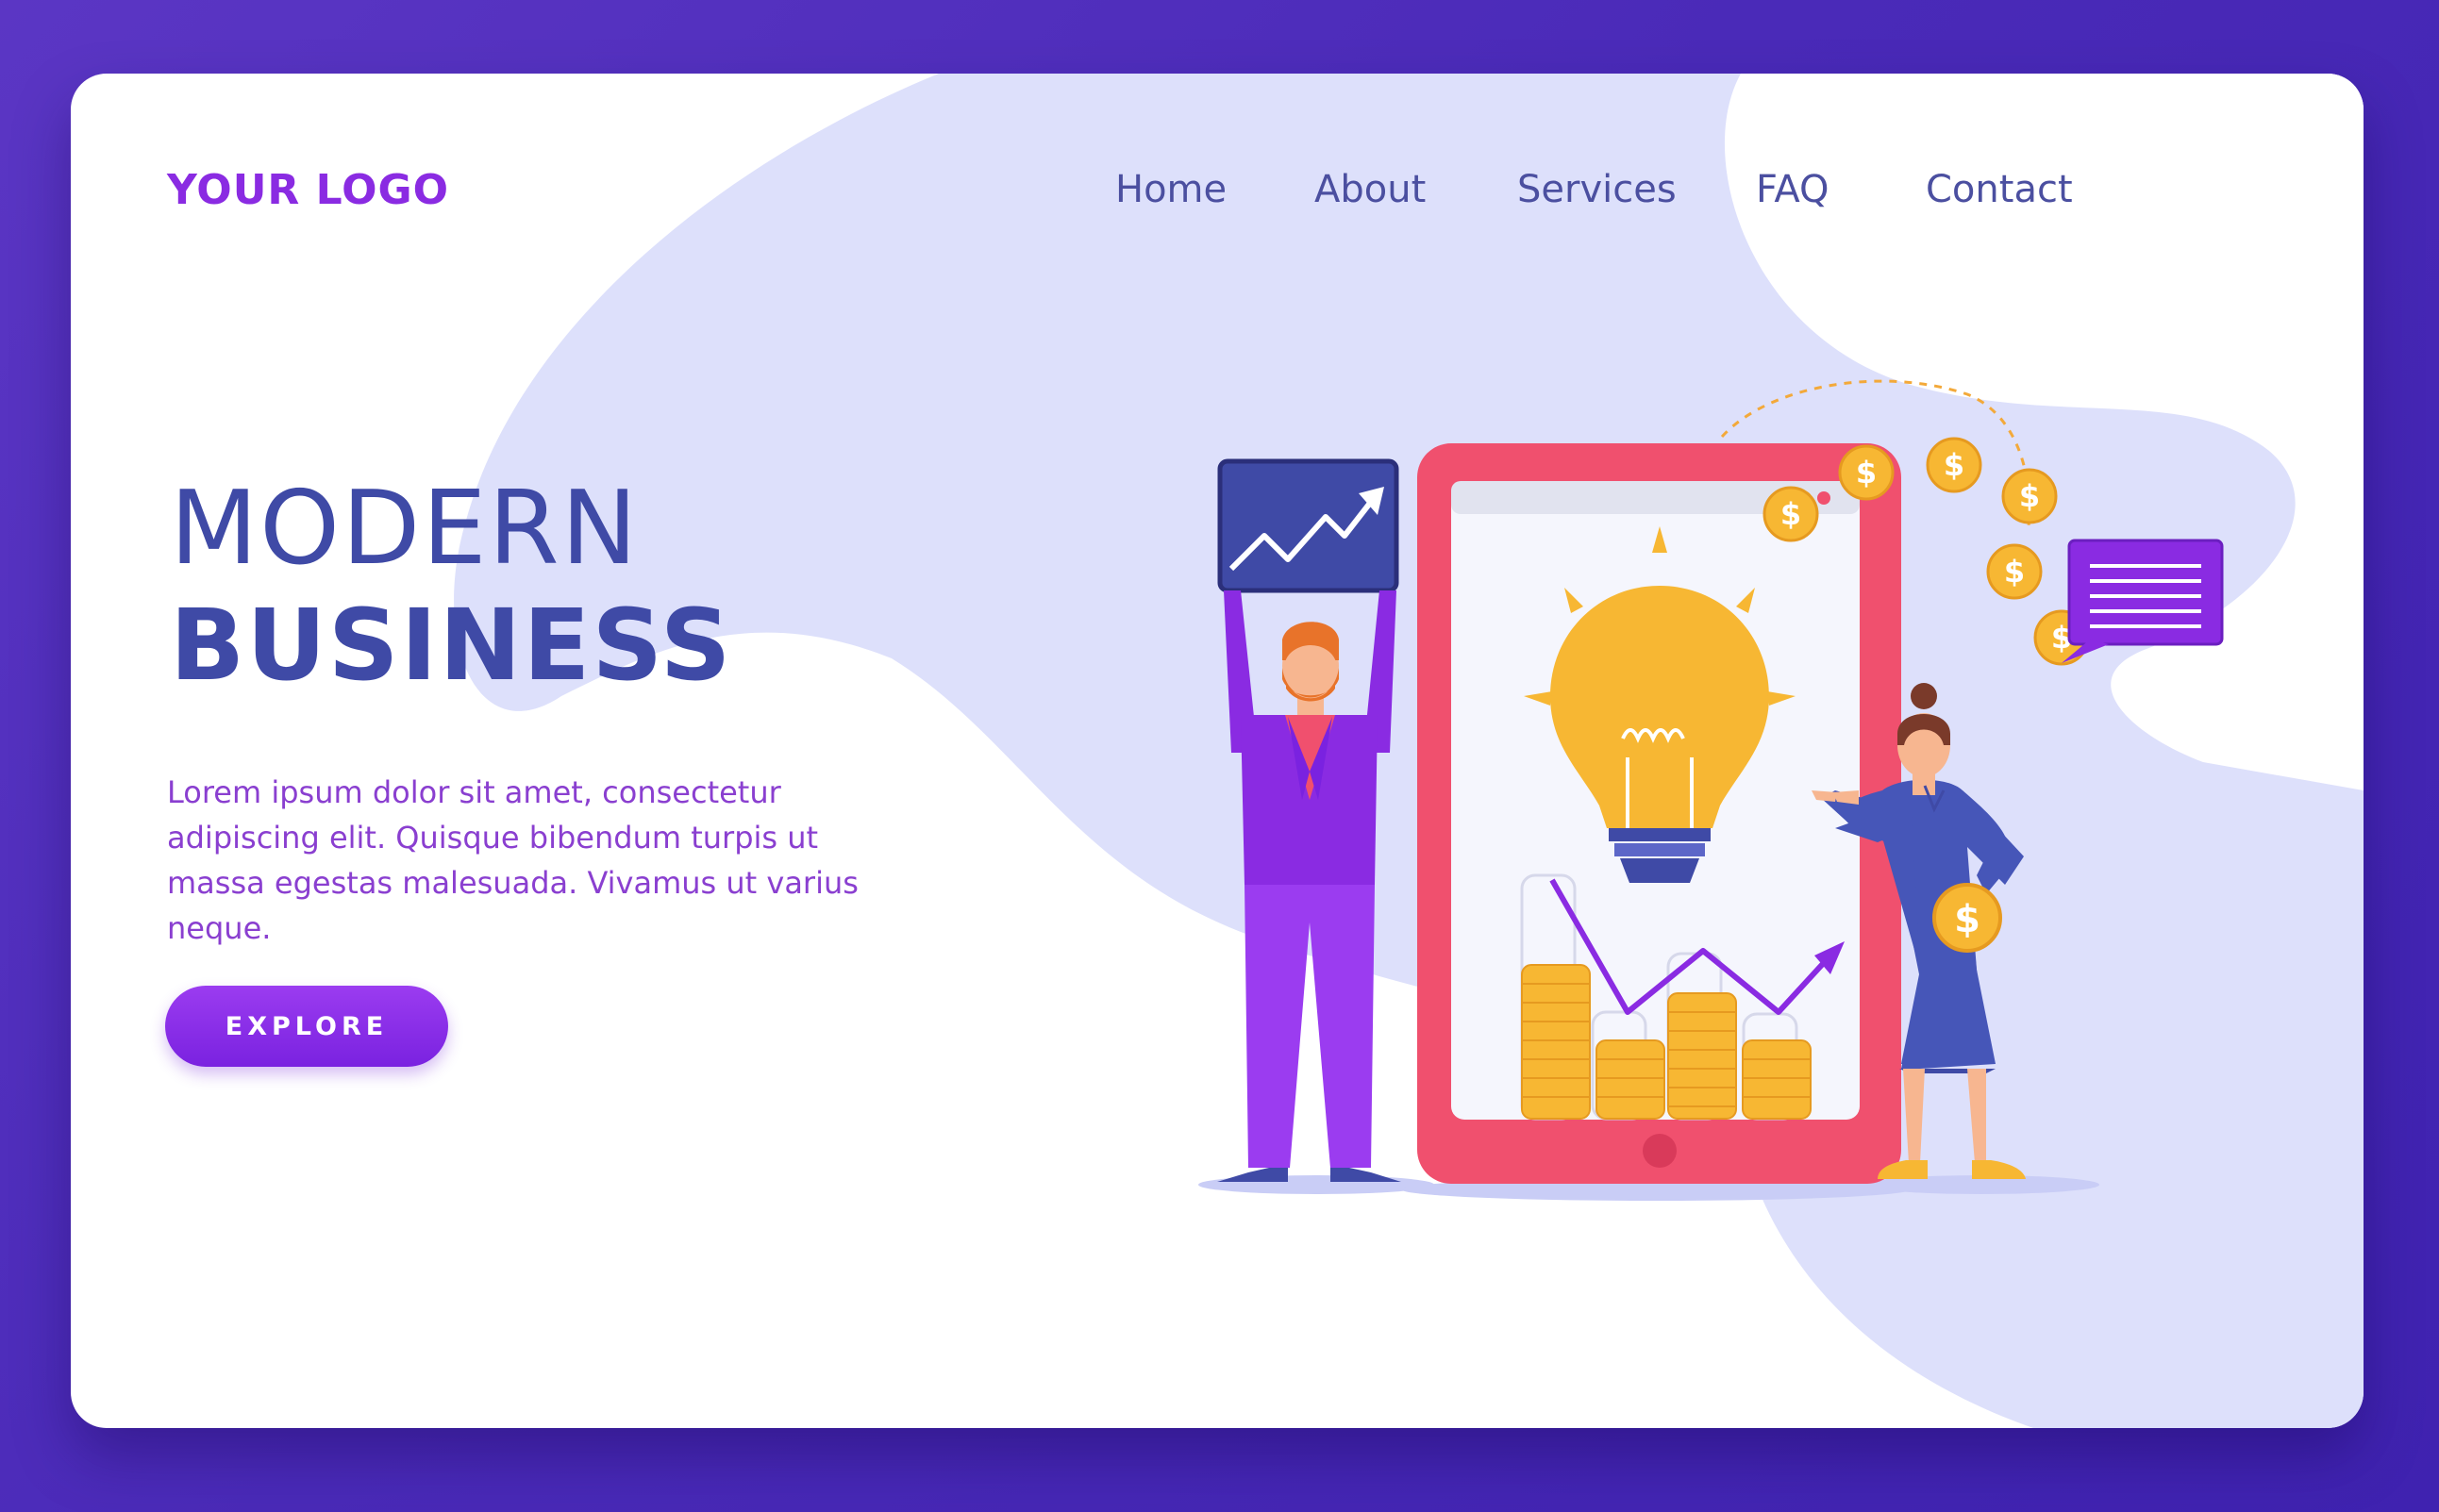 The height and width of the screenshot is (1512, 2439). Describe the element at coordinates (1308, 525) in the screenshot. I see `trend-up-chart-icon` at that location.